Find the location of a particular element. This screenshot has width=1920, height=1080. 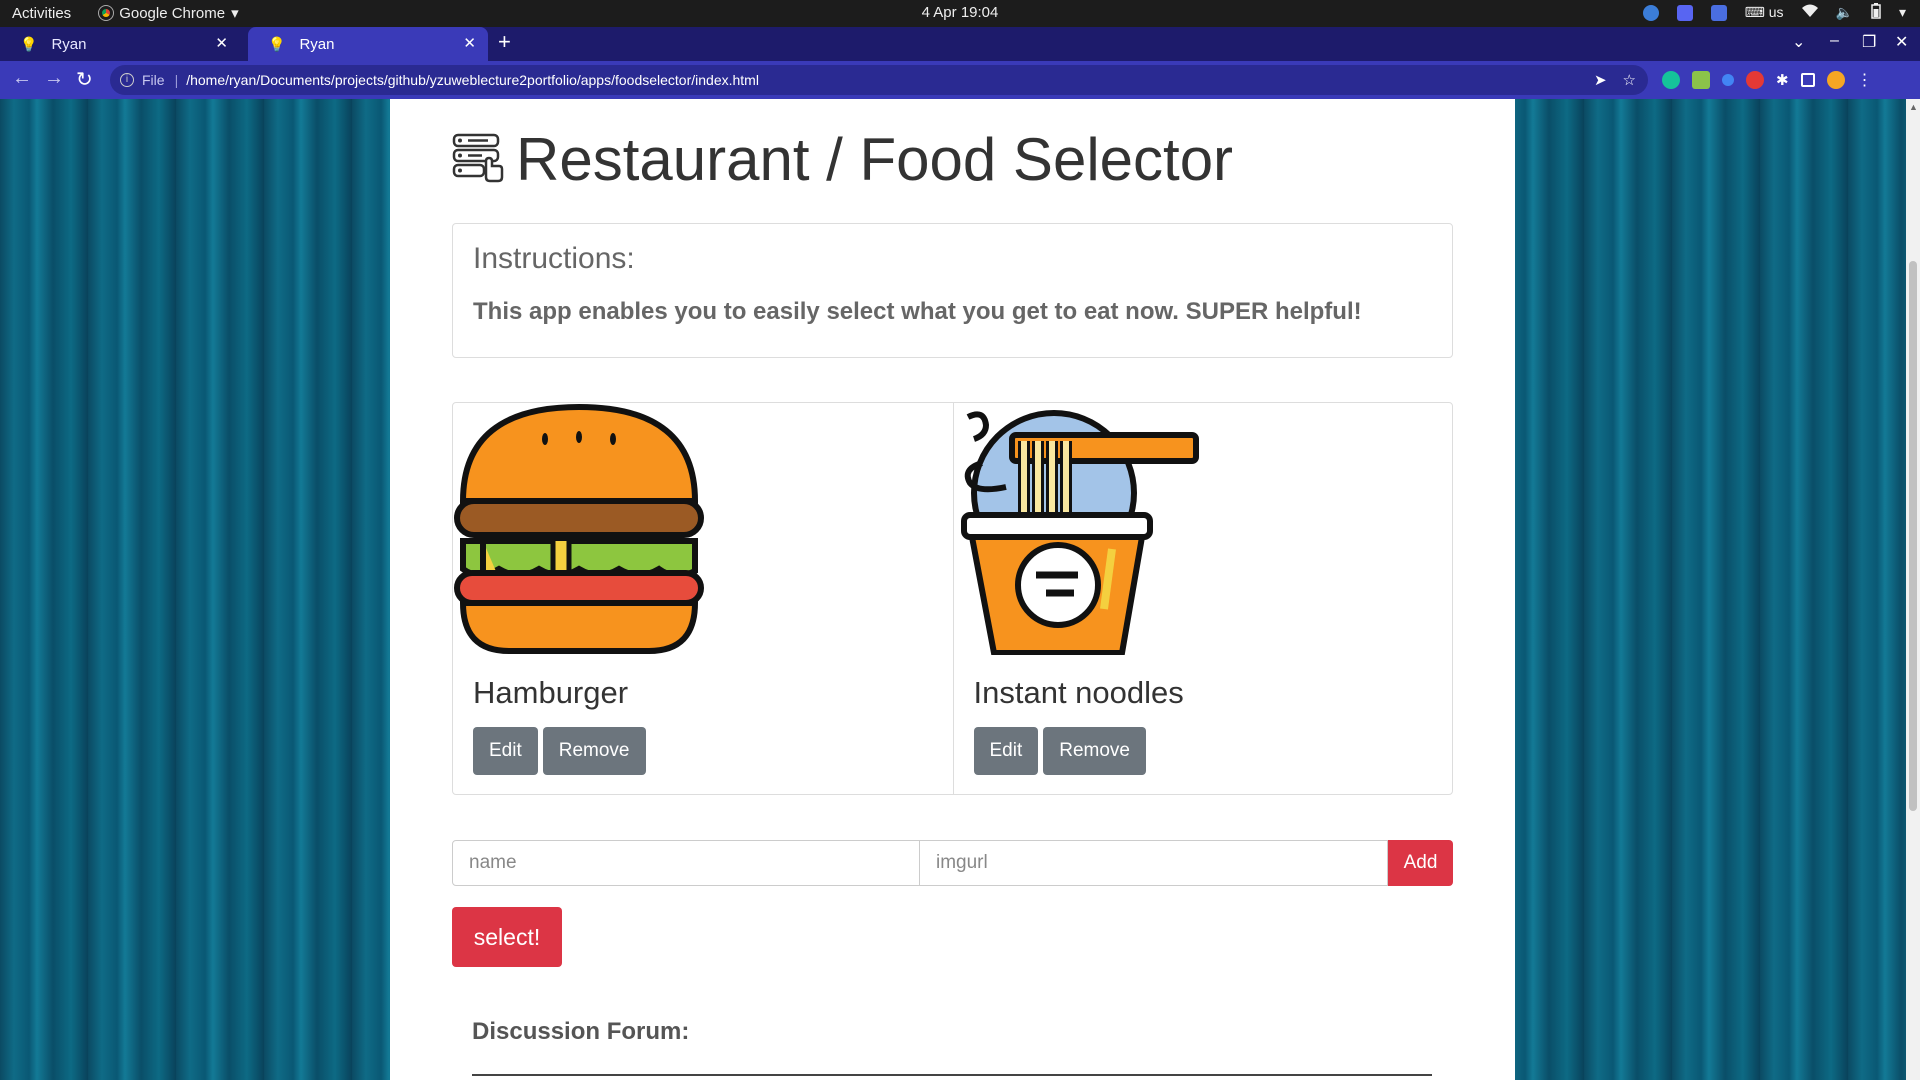

page-scrollbar: ▲ is located at coordinates (1913, 589).